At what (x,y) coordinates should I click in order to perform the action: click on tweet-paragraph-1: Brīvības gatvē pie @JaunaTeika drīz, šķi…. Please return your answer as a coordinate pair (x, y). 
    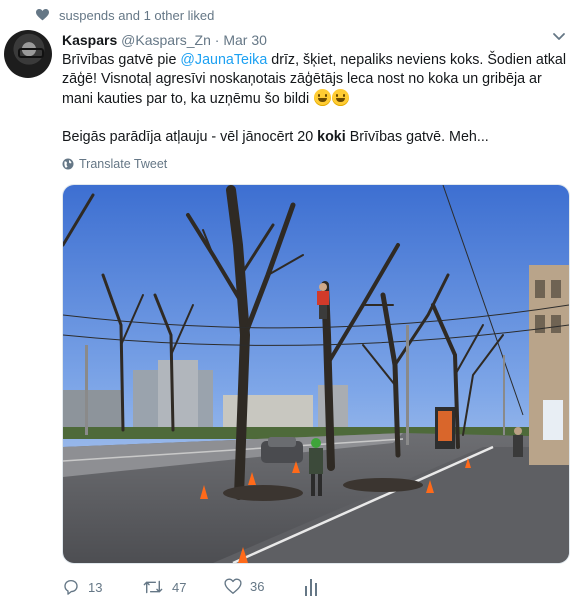
    Looking at the image, I should click on (316, 80).